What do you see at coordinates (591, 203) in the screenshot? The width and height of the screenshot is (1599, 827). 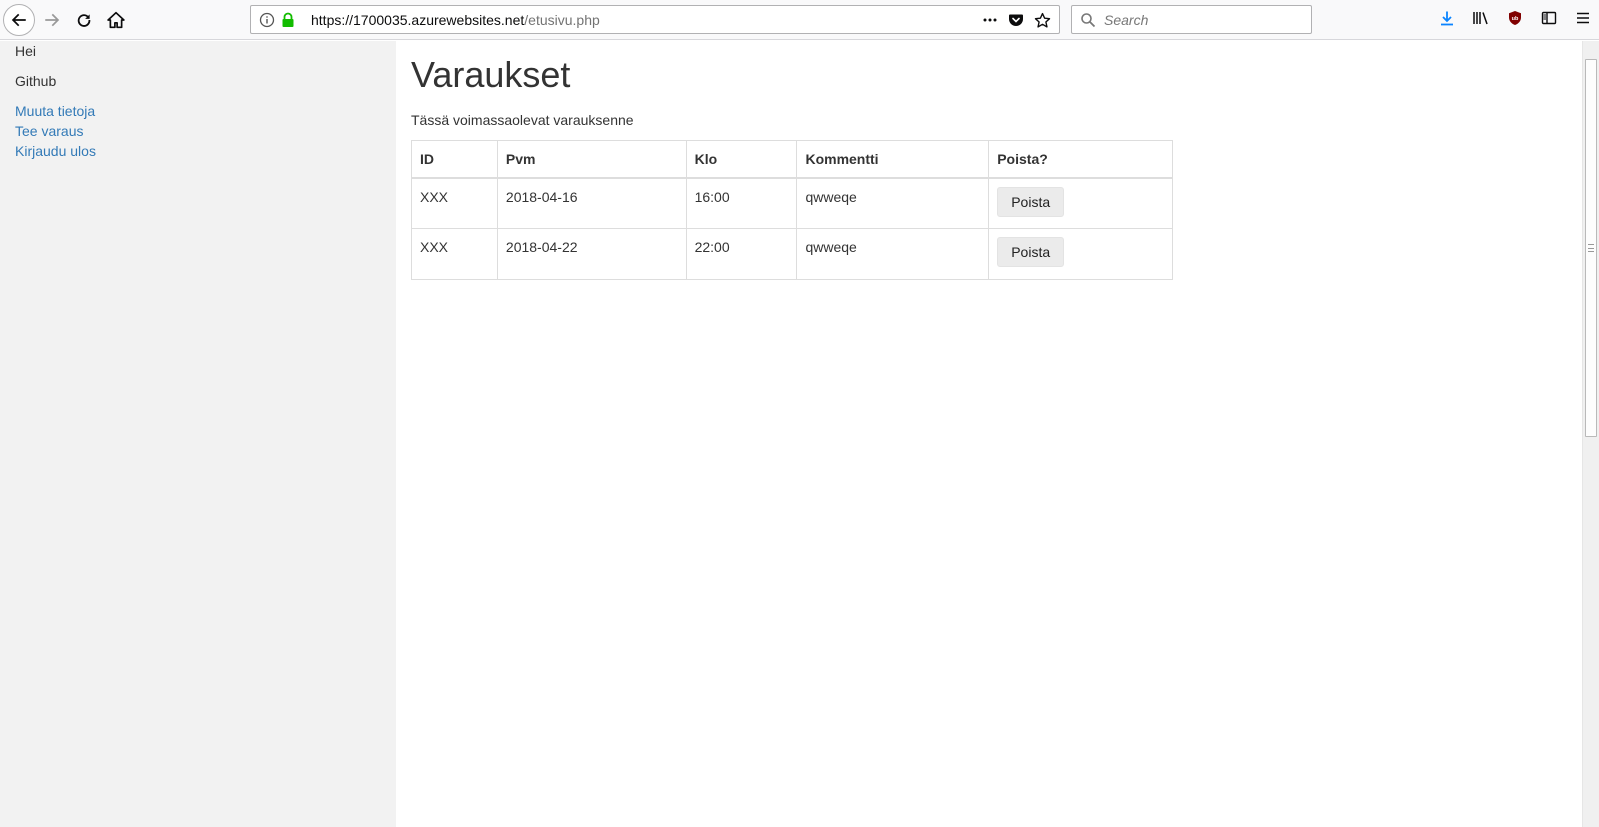 I see `cell-pvm: 2018-04-16` at bounding box center [591, 203].